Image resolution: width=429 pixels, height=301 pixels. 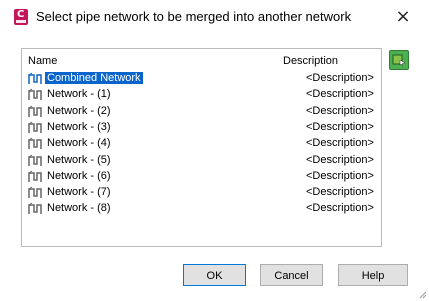 I want to click on select-from-drawing-button, so click(x=399, y=60).